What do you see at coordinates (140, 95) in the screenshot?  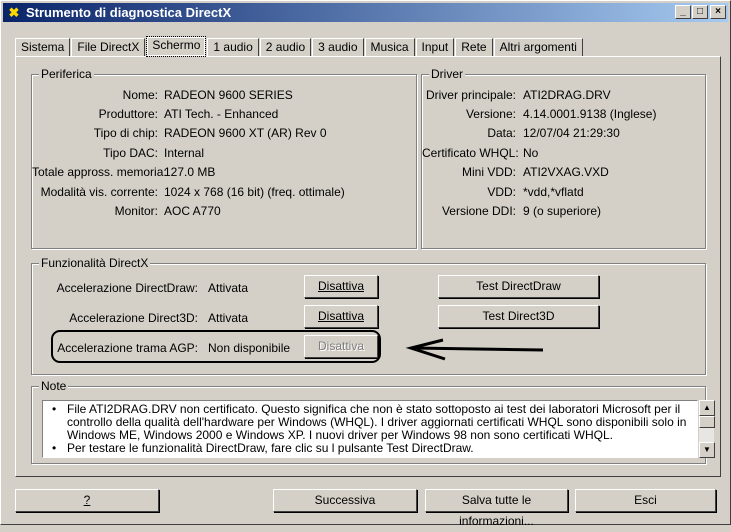 I see `field-label: Nome:` at bounding box center [140, 95].